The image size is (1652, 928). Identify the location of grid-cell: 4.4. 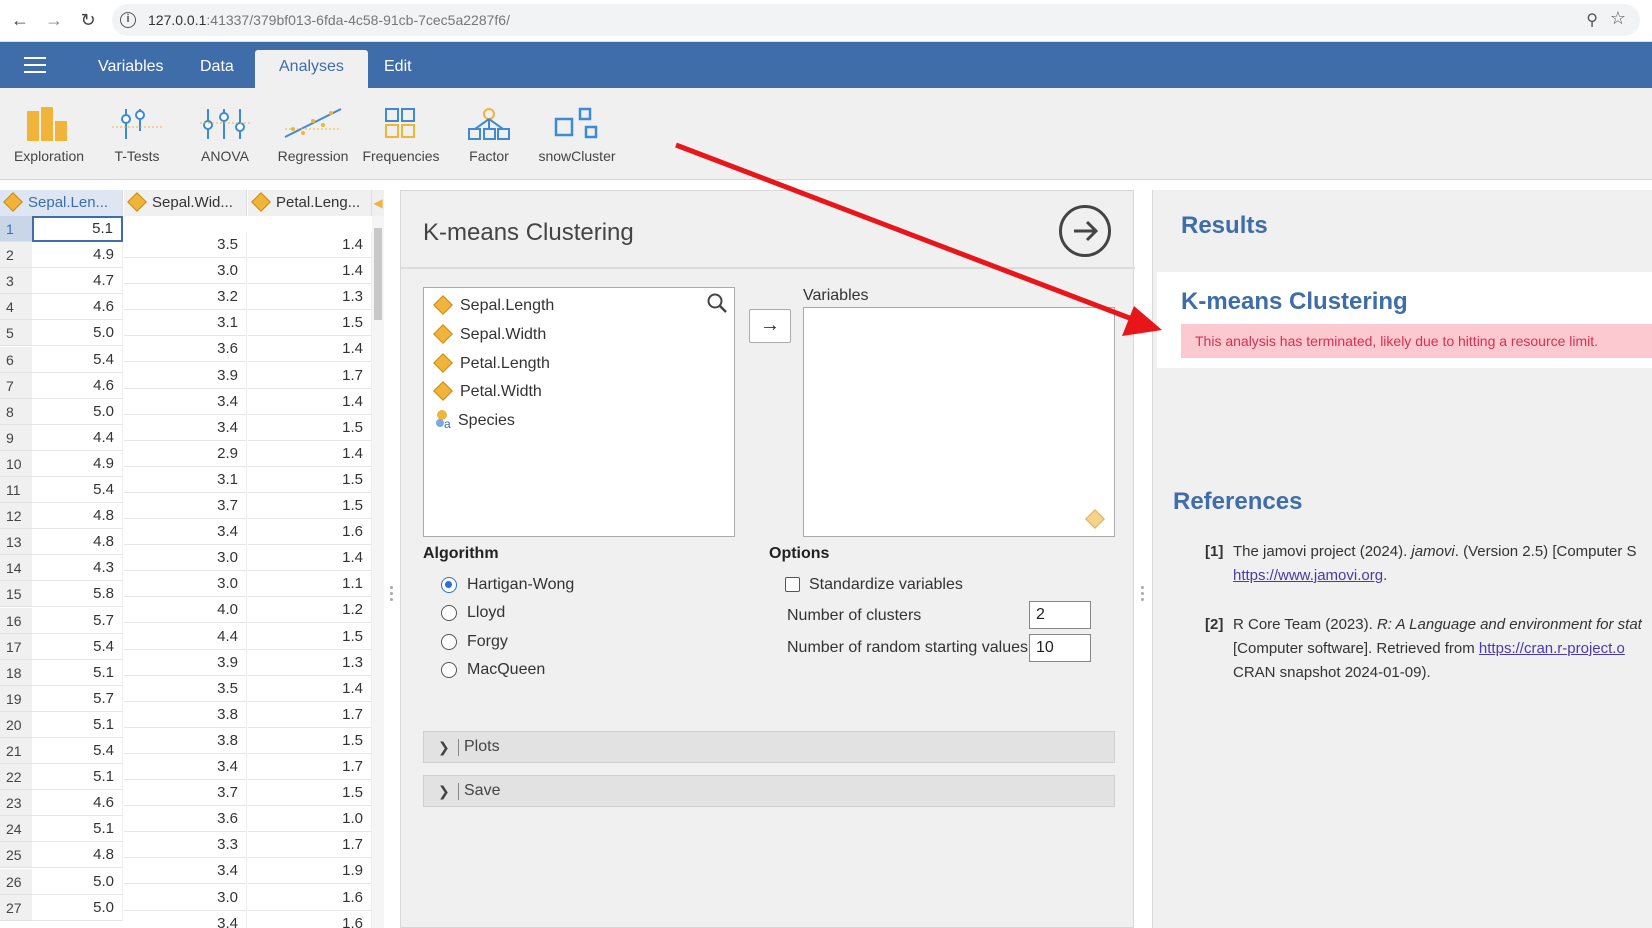
(185, 636).